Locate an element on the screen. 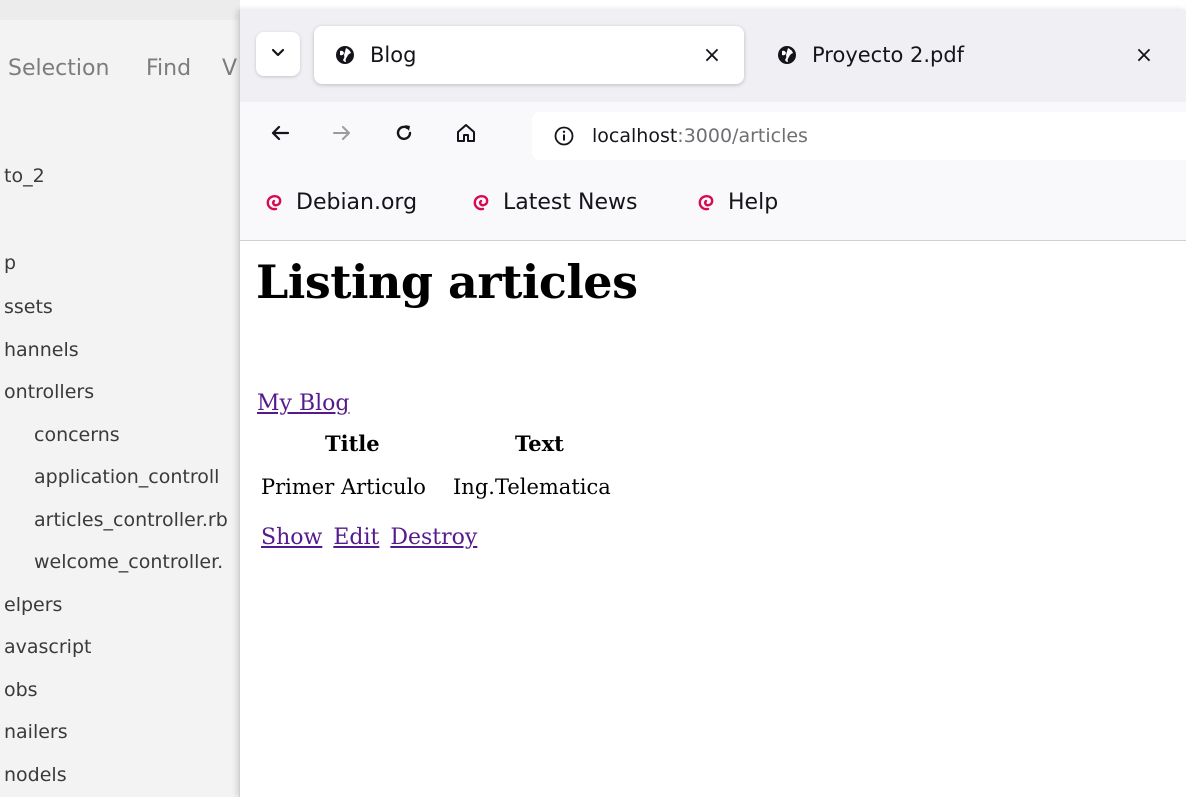 This screenshot has height=797, width=1186. tree-item-jobs: obs is located at coordinates (21, 690).